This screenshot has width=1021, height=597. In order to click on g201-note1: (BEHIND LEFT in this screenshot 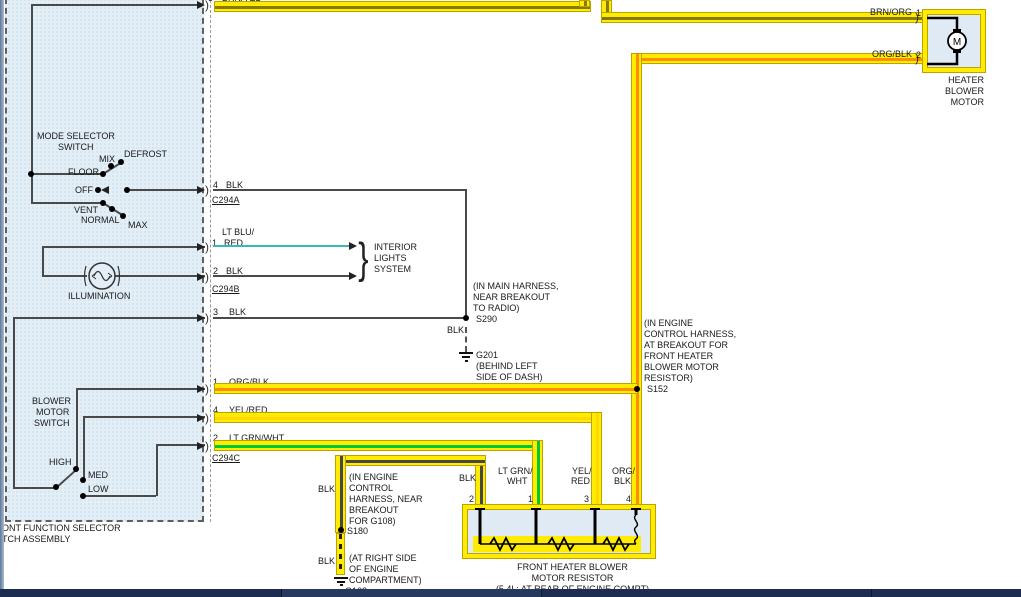, I will do `click(507, 366)`.